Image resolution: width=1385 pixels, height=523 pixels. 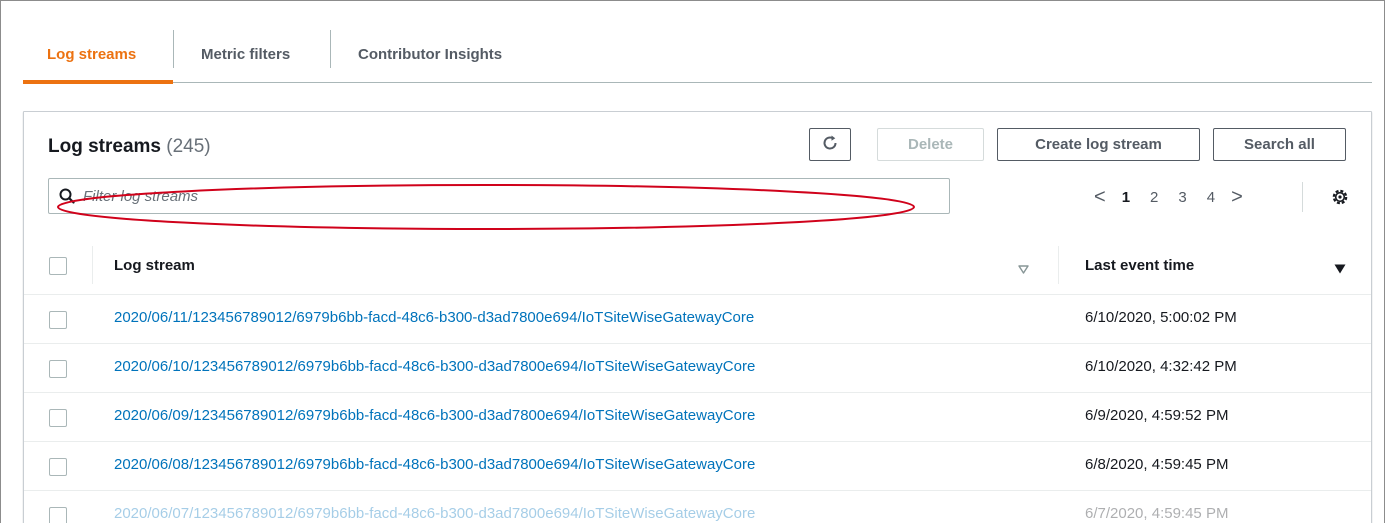 What do you see at coordinates (98, 55) in the screenshot?
I see `tab-log-streams: Log streams` at bounding box center [98, 55].